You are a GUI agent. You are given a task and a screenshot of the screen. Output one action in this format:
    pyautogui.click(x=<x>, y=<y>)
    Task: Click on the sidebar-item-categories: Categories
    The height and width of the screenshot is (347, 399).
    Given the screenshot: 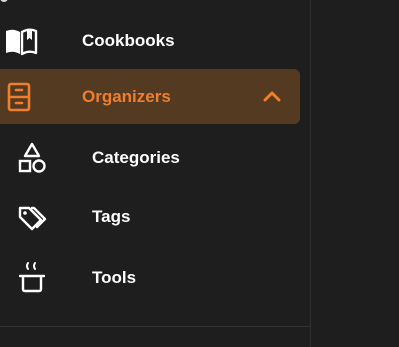 What is the action you would take?
    pyautogui.click(x=150, y=158)
    